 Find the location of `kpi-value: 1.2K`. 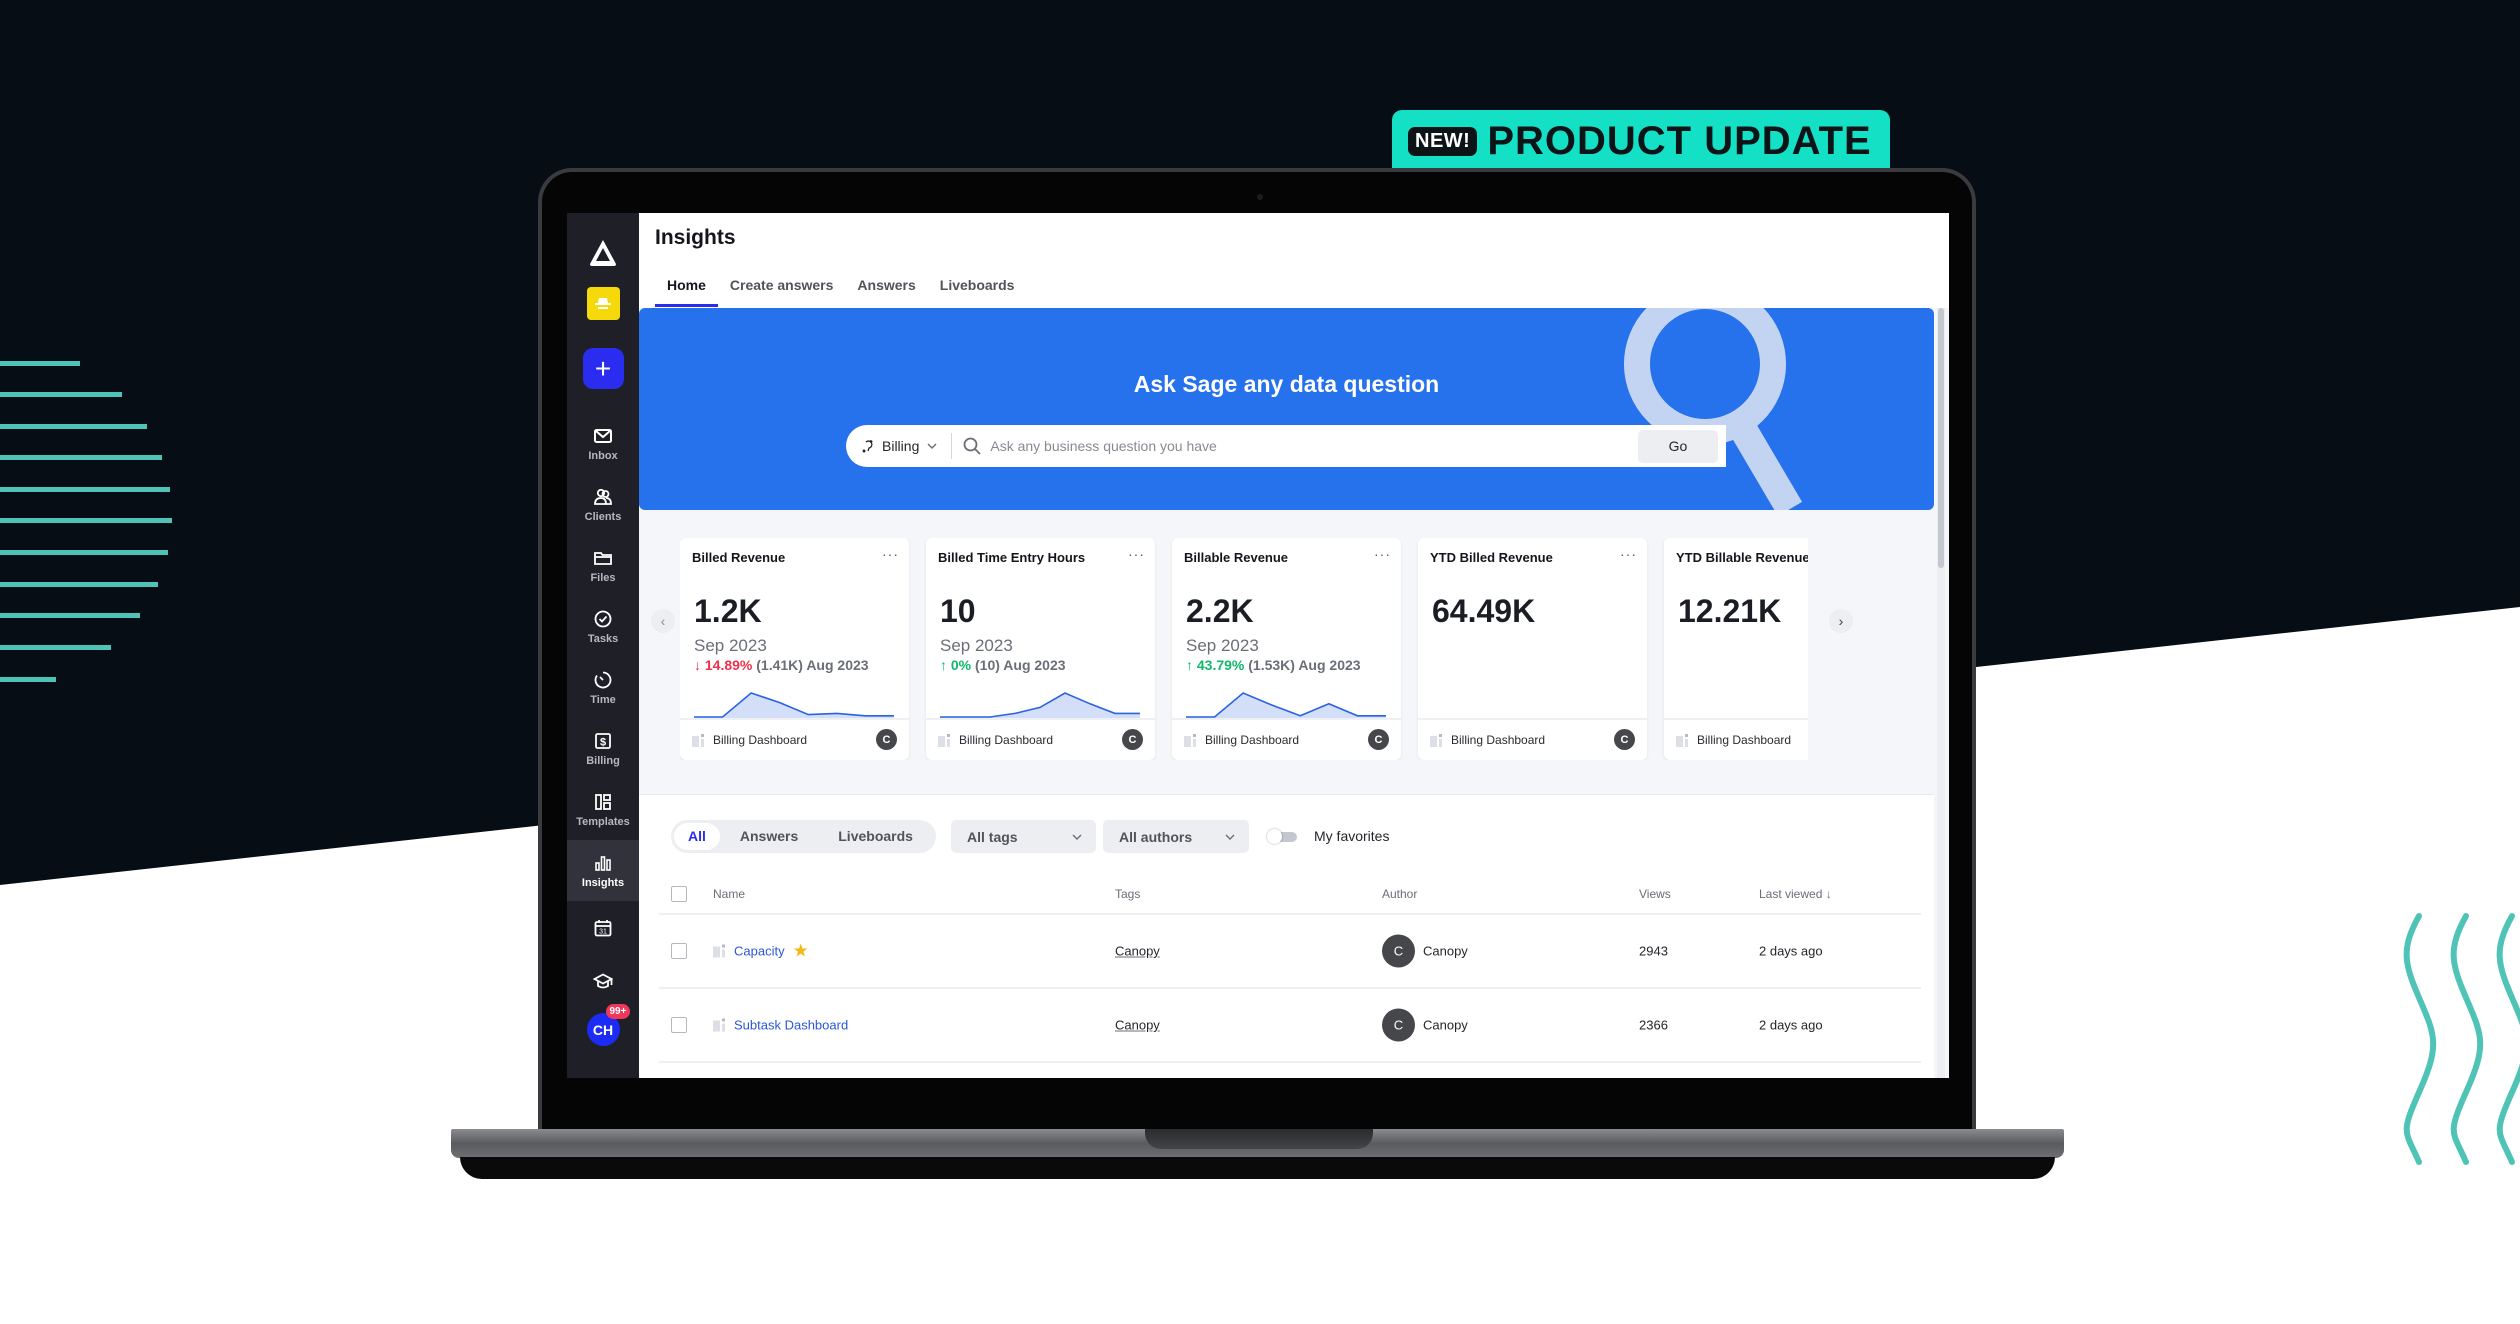

kpi-value: 1.2K is located at coordinates (728, 611).